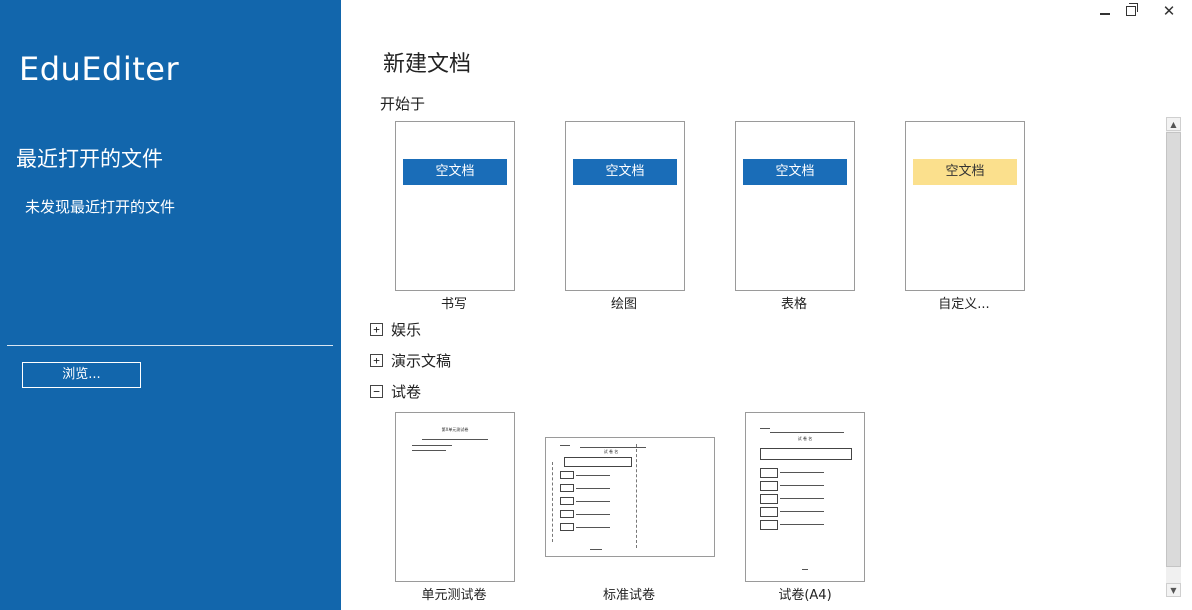  I want to click on fold-line, so click(636, 496).